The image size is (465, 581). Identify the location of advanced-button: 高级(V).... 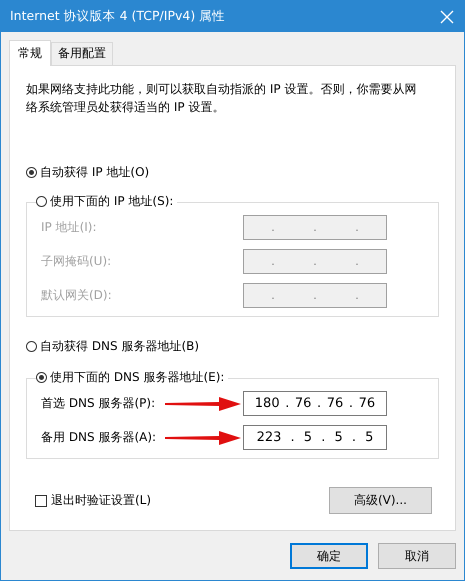
(380, 500).